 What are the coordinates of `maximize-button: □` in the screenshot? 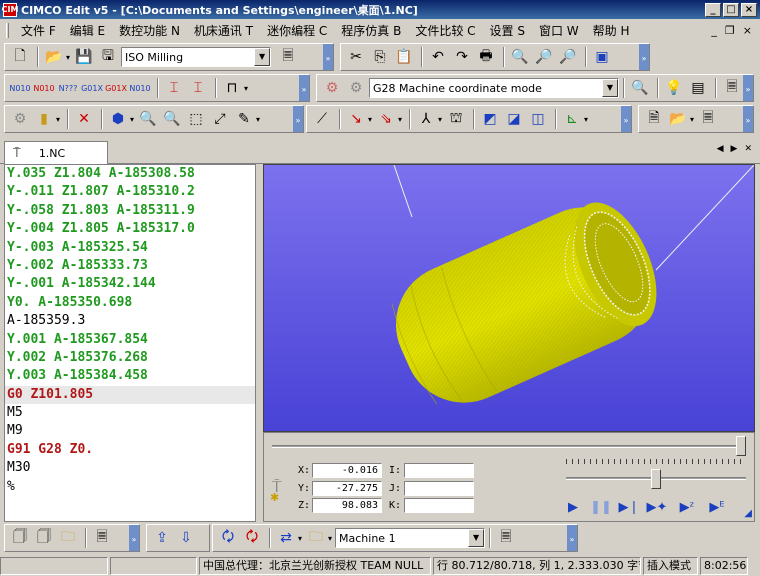 It's located at (731, 9).